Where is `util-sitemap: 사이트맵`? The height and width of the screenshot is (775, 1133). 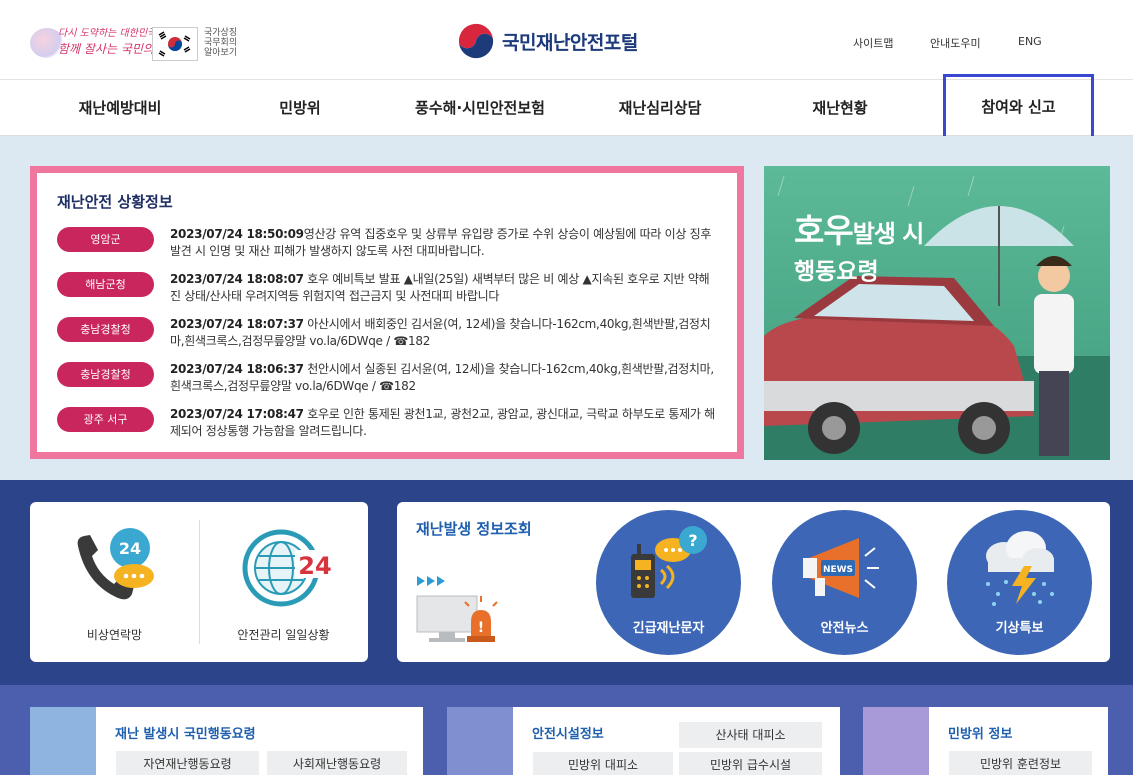
util-sitemap: 사이트맵 is located at coordinates (873, 43).